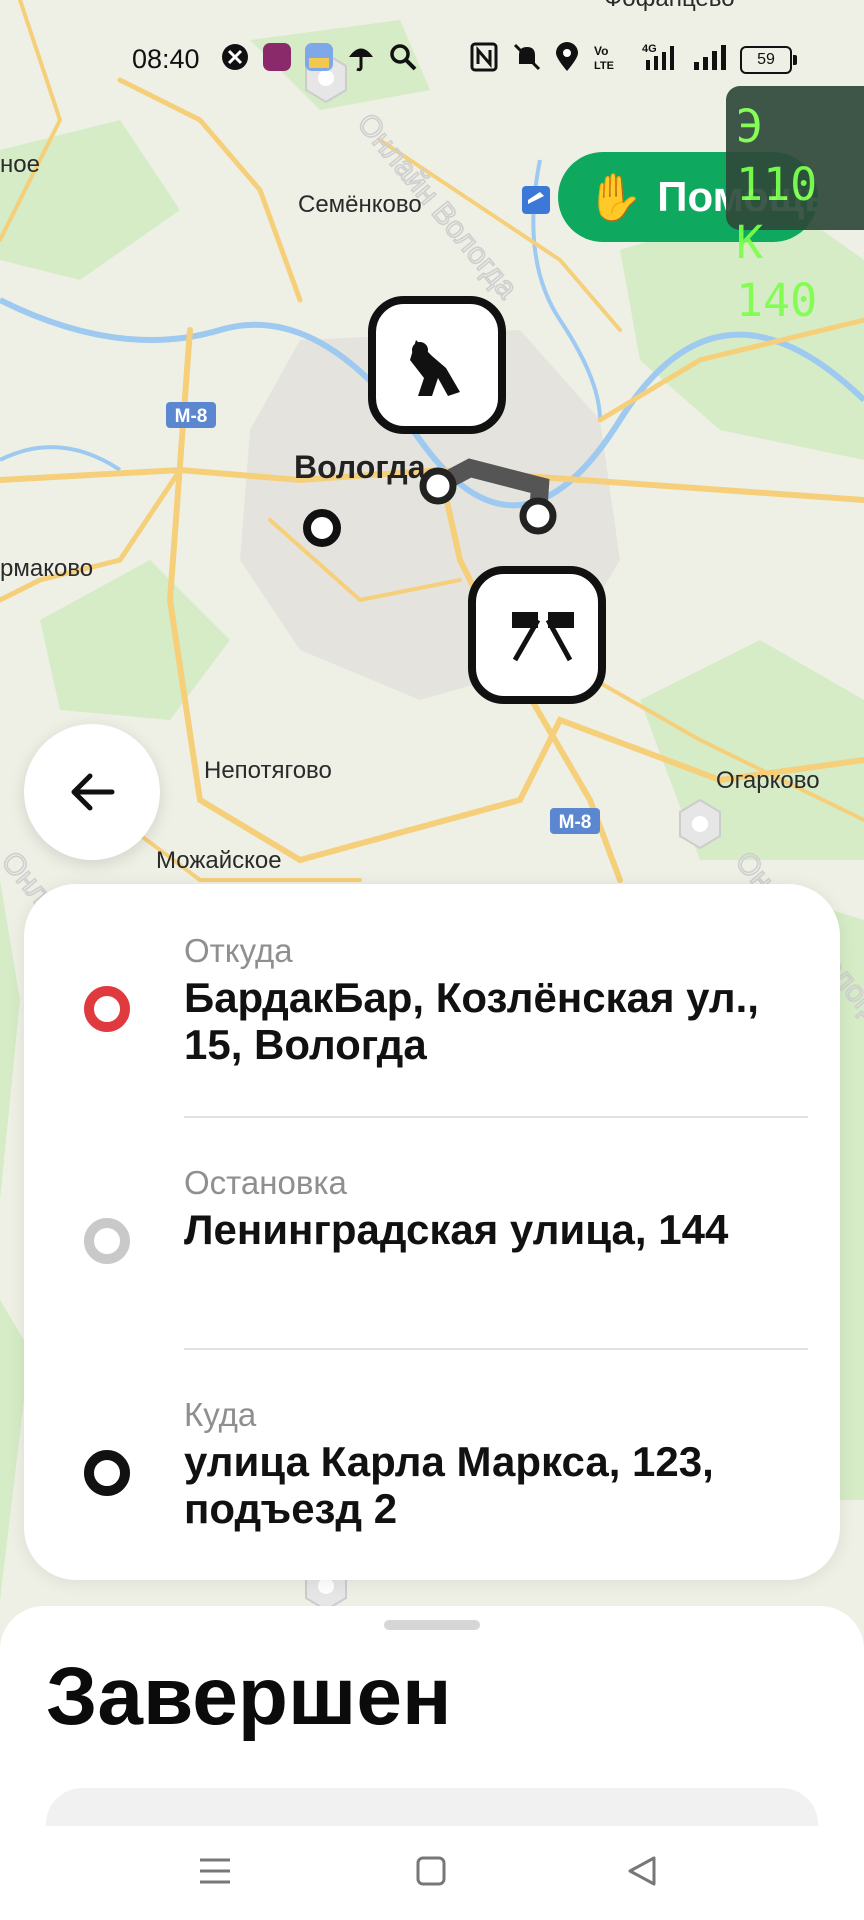  Describe the element at coordinates (777, 271) in the screenshot. I see `price-comfort: К 140` at that location.